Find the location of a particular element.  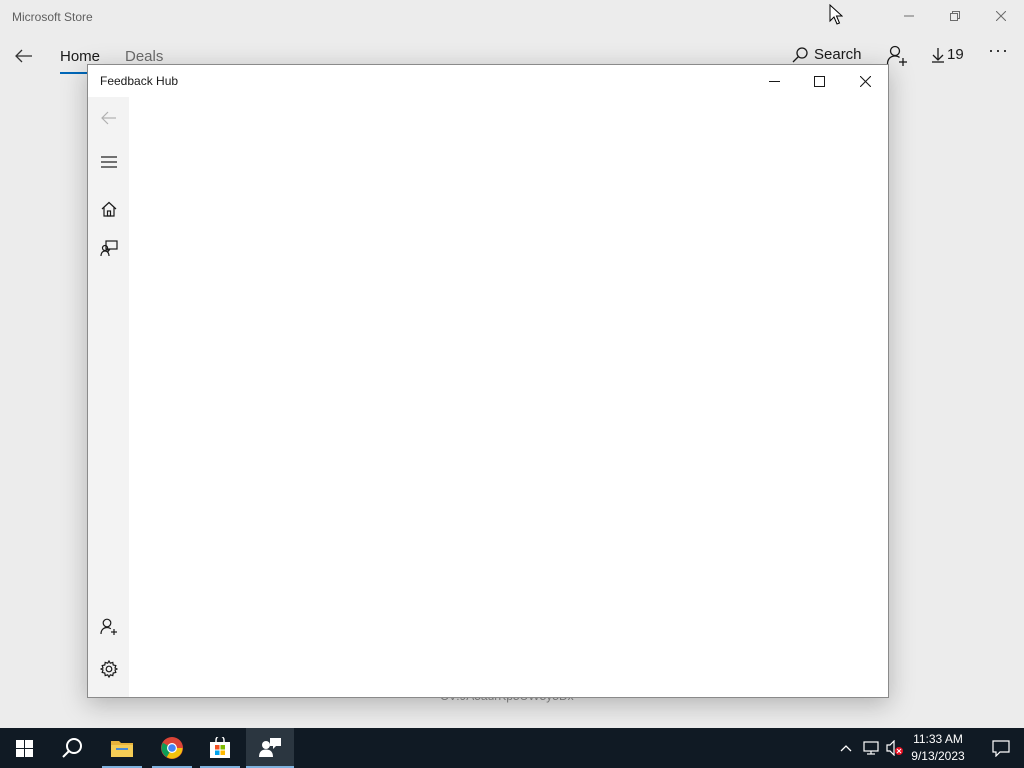

taskbar-feedback-hub is located at coordinates (270, 748).